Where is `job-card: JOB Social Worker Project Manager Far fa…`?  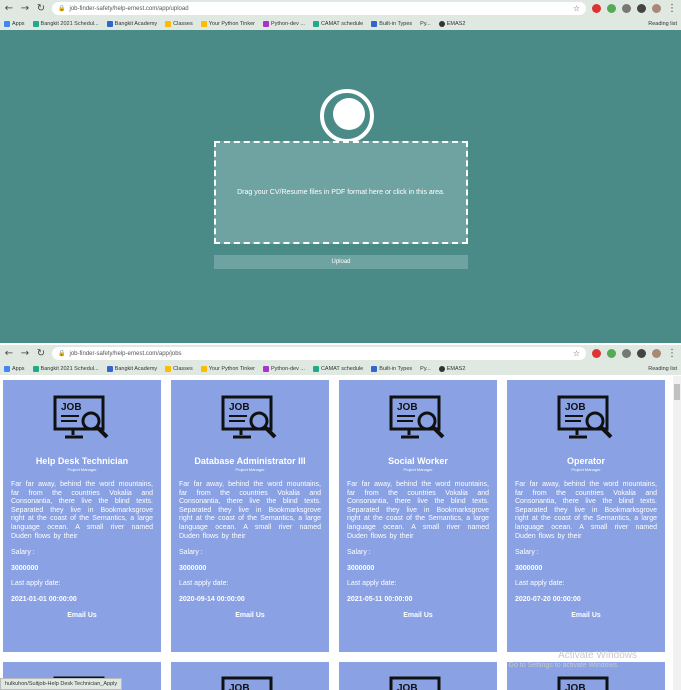
job-card: JOB Social Worker Project Manager Far fa… is located at coordinates (418, 516).